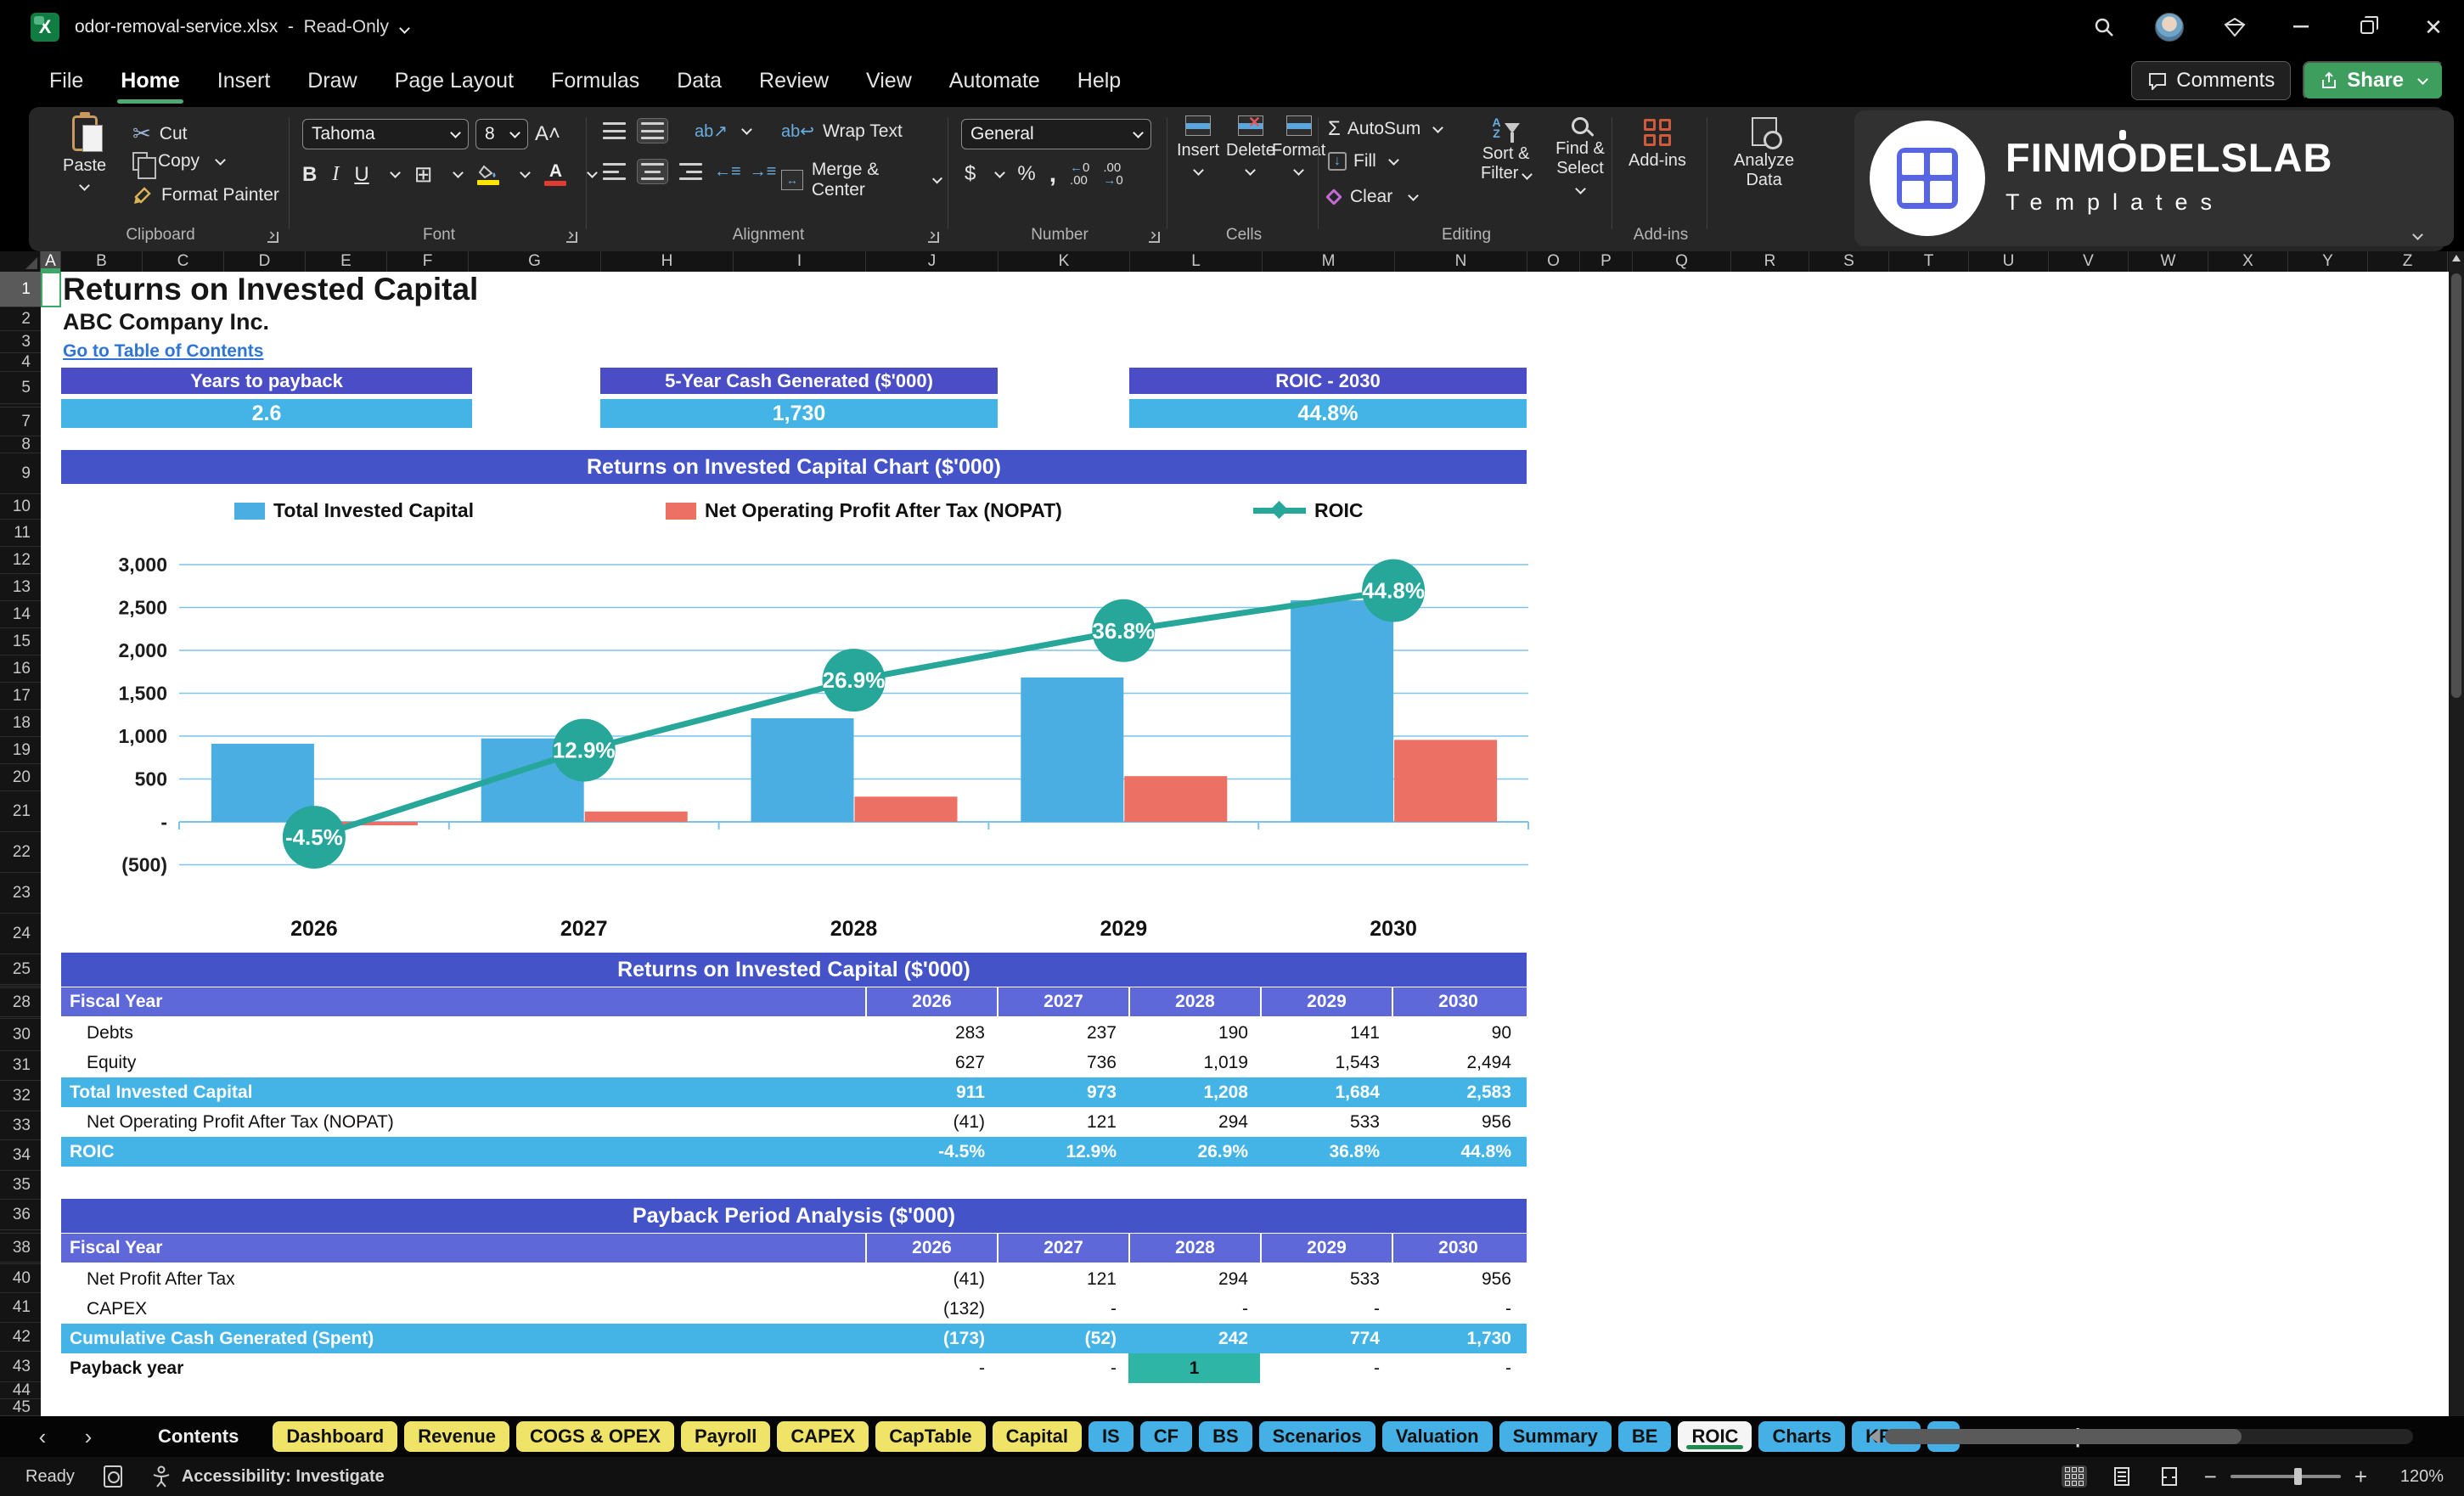  I want to click on zoom-thumb, so click(2298, 1476).